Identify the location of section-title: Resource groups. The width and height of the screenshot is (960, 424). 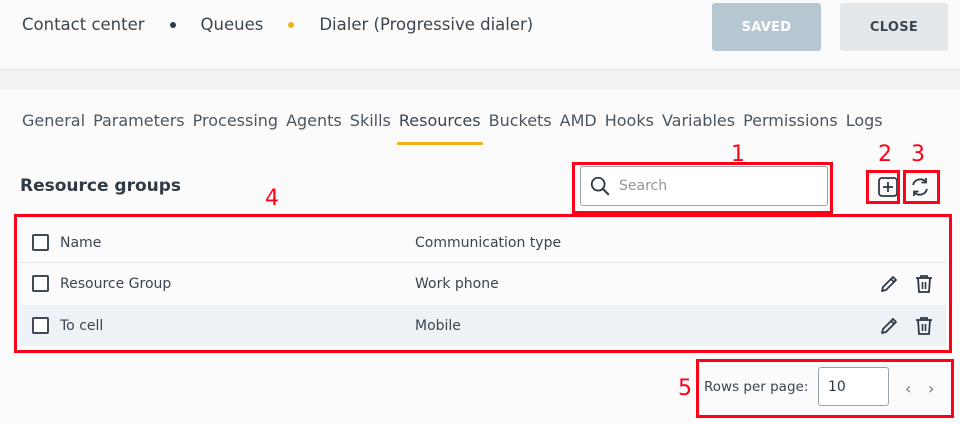
(101, 186).